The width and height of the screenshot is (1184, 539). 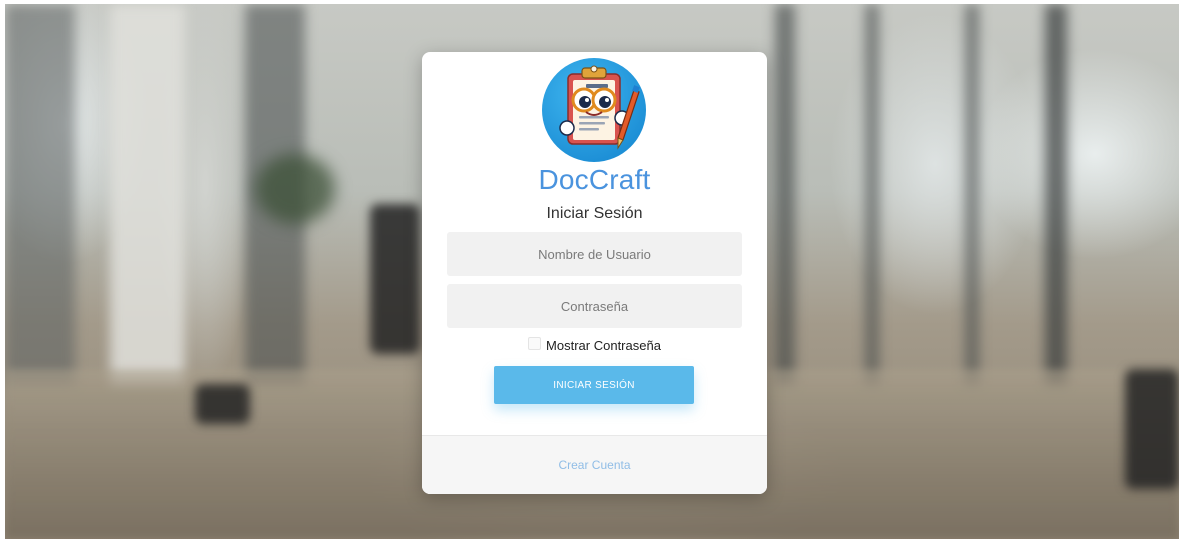 What do you see at coordinates (222, 404) in the screenshot?
I see `background-object` at bounding box center [222, 404].